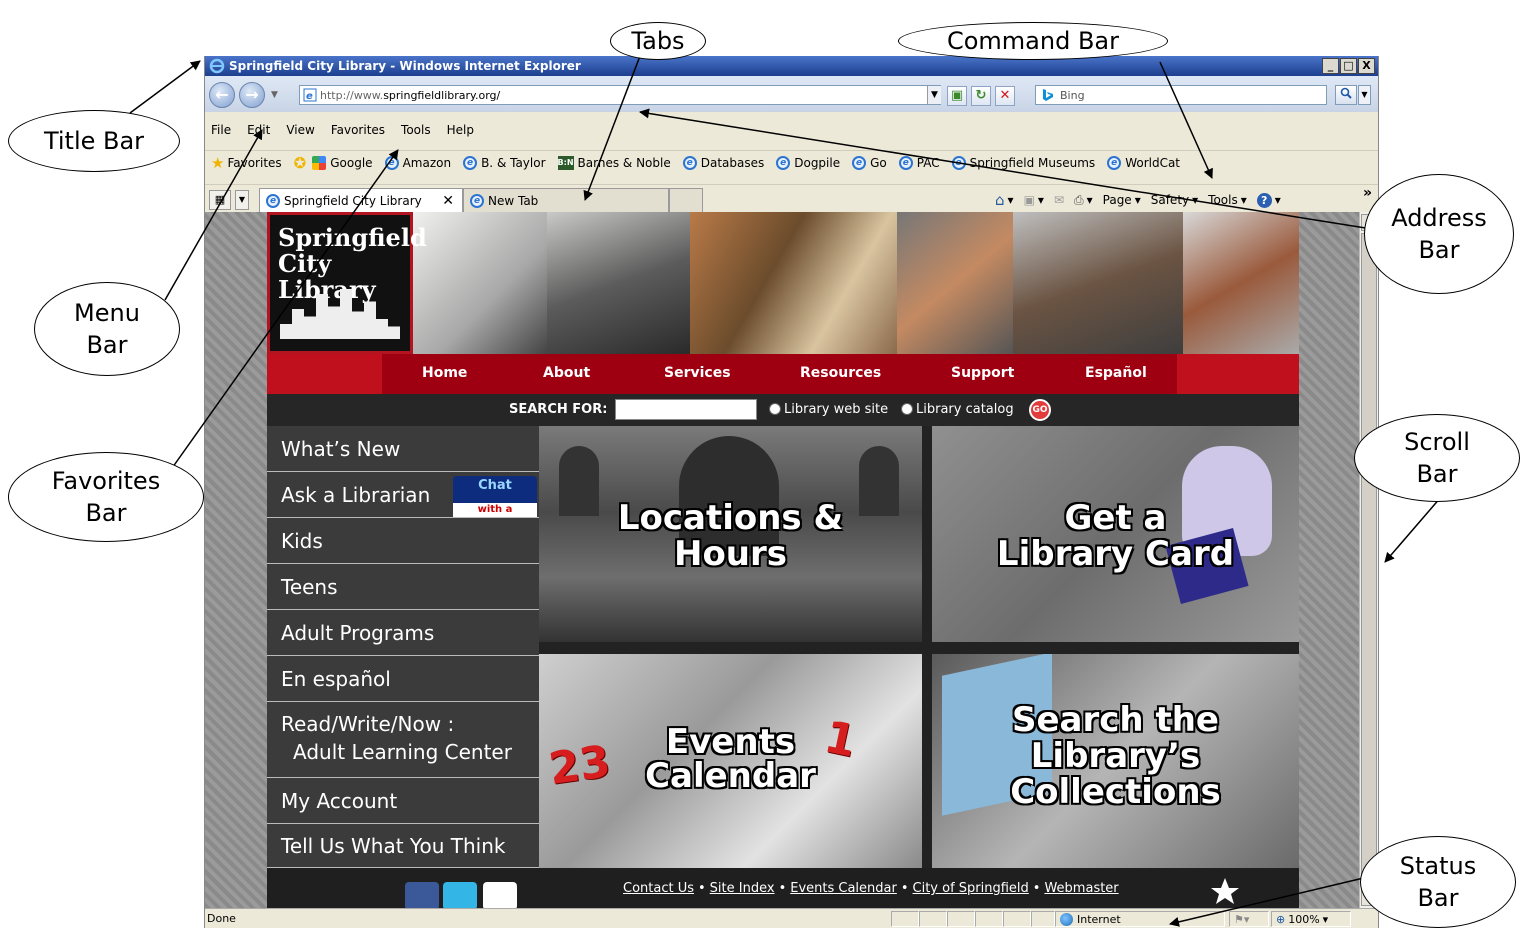  I want to click on fav-dogpile: e Dogpile, so click(808, 162).